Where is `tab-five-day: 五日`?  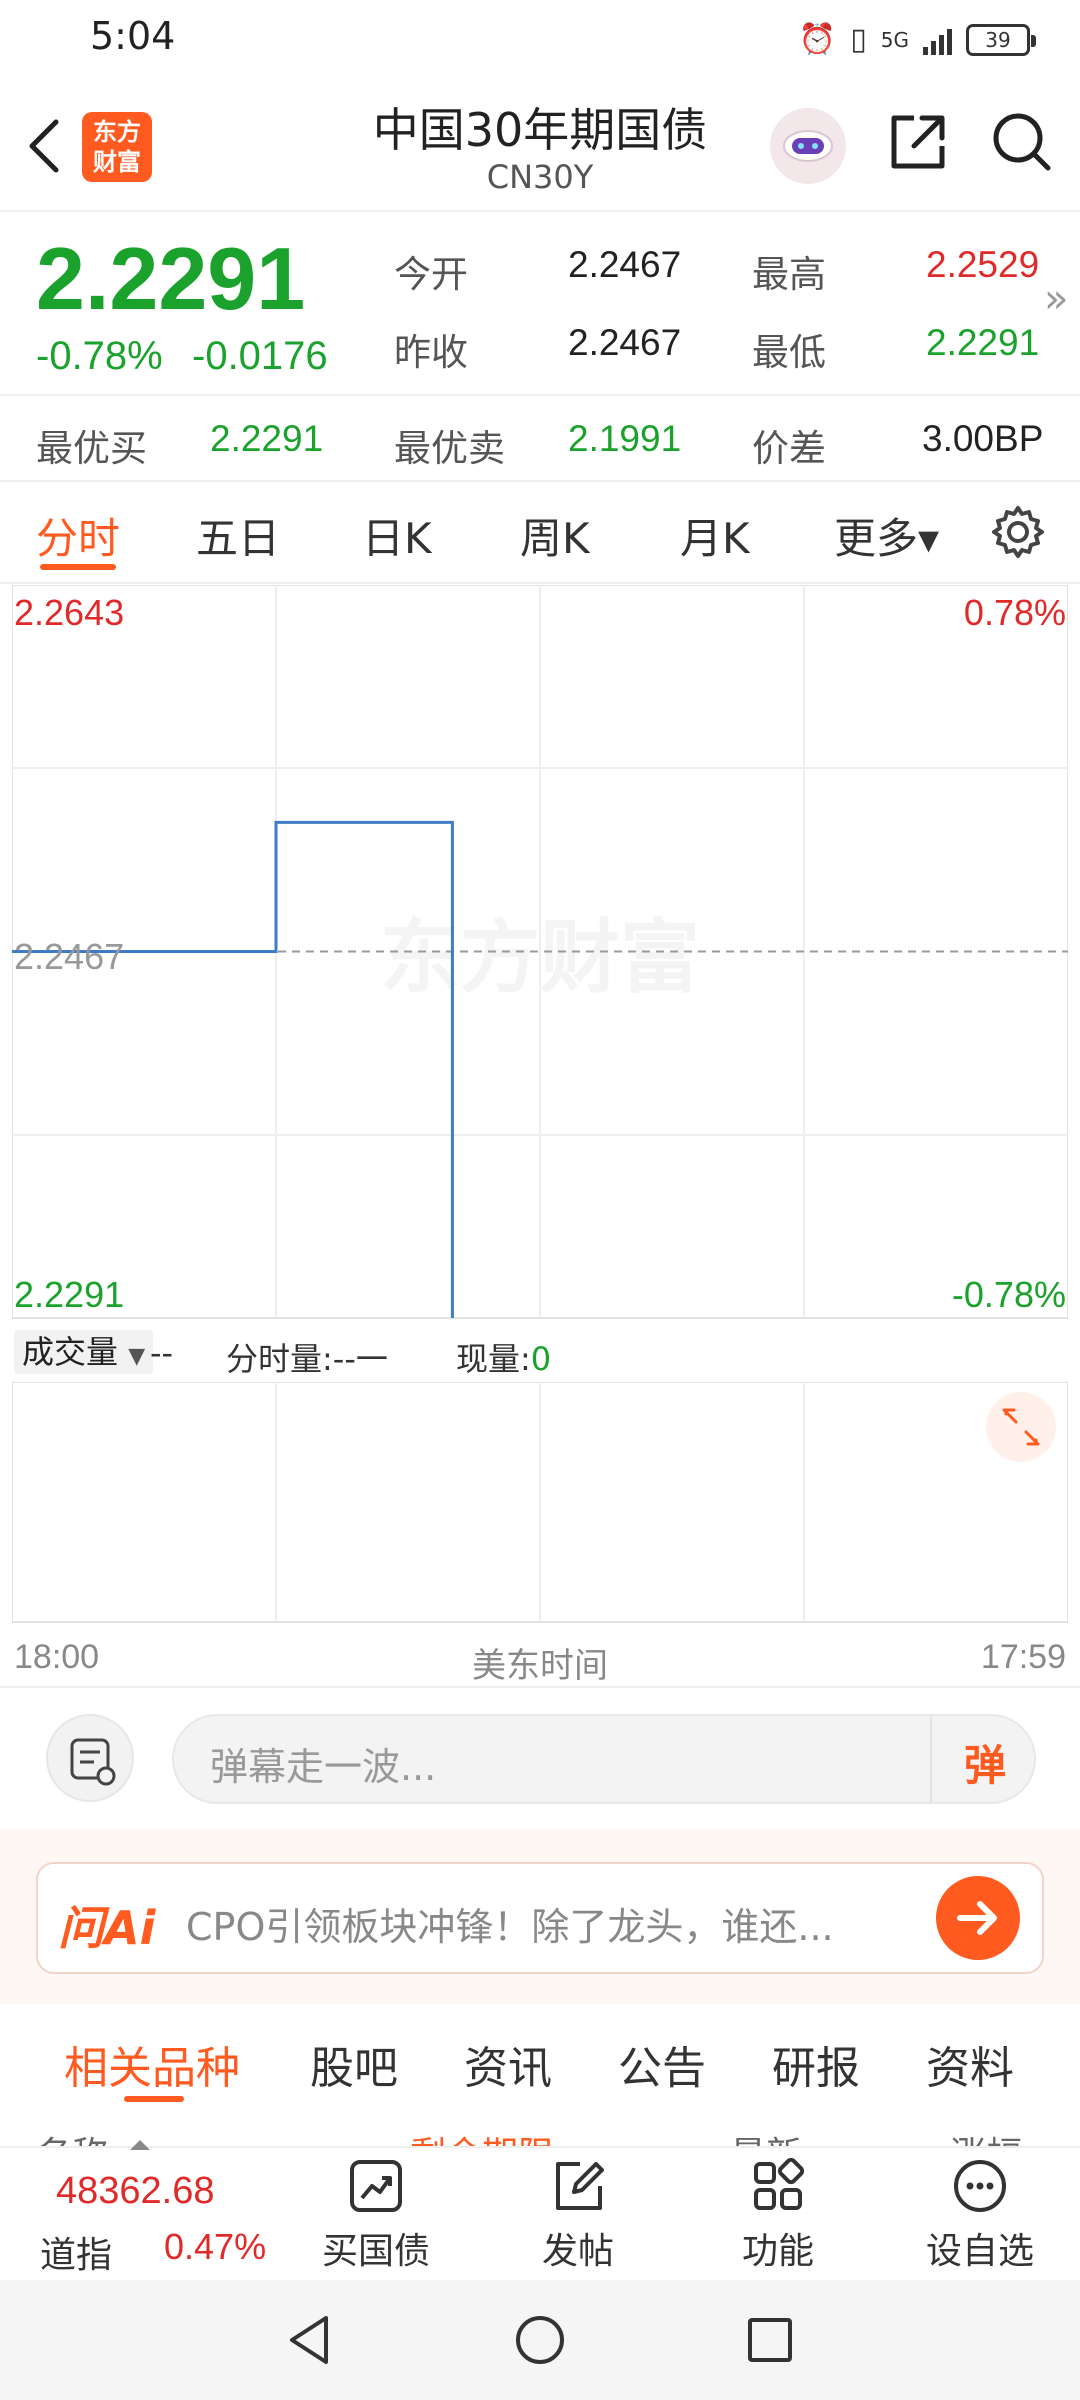 tab-five-day: 五日 is located at coordinates (238, 535).